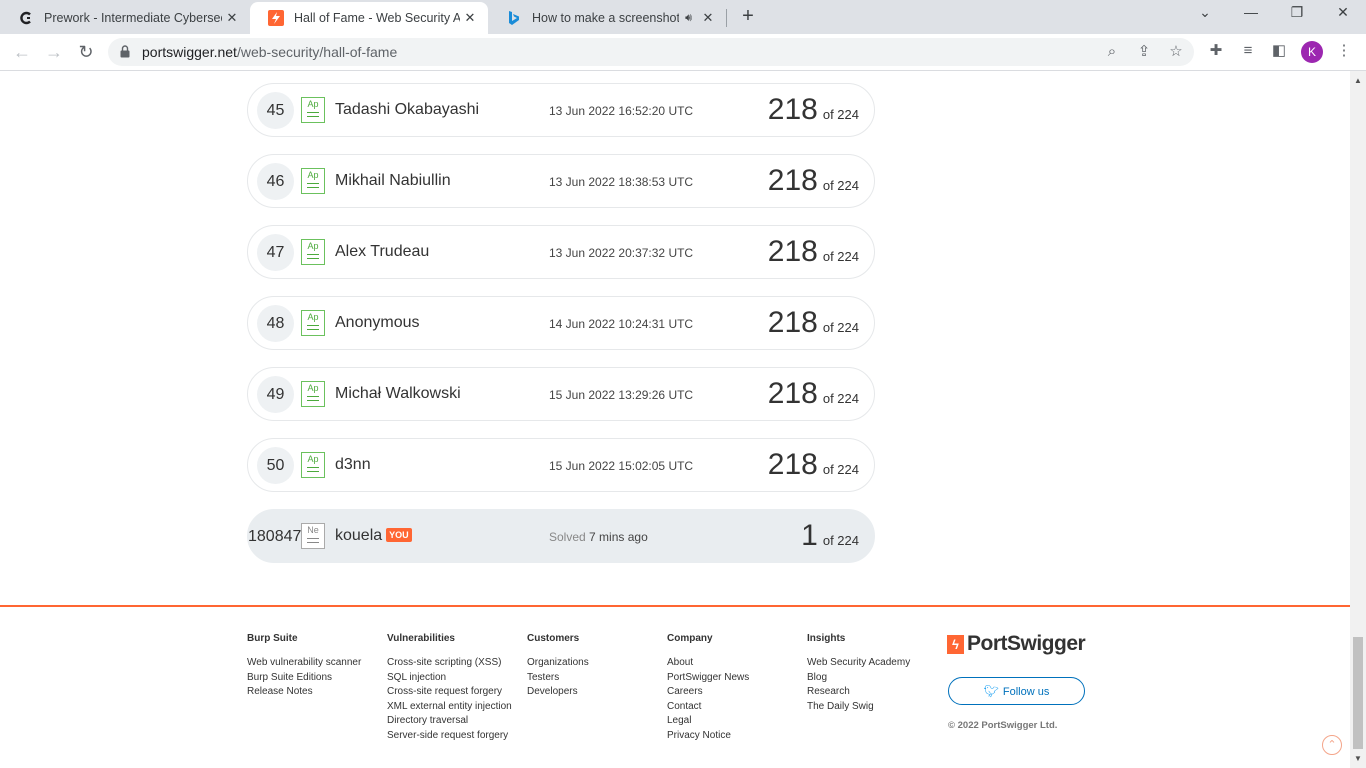 The image size is (1366, 768). Describe the element at coordinates (621, 324) in the screenshot. I see `completion-date: 14 Jun 2022 10:24:31 UTC` at that location.